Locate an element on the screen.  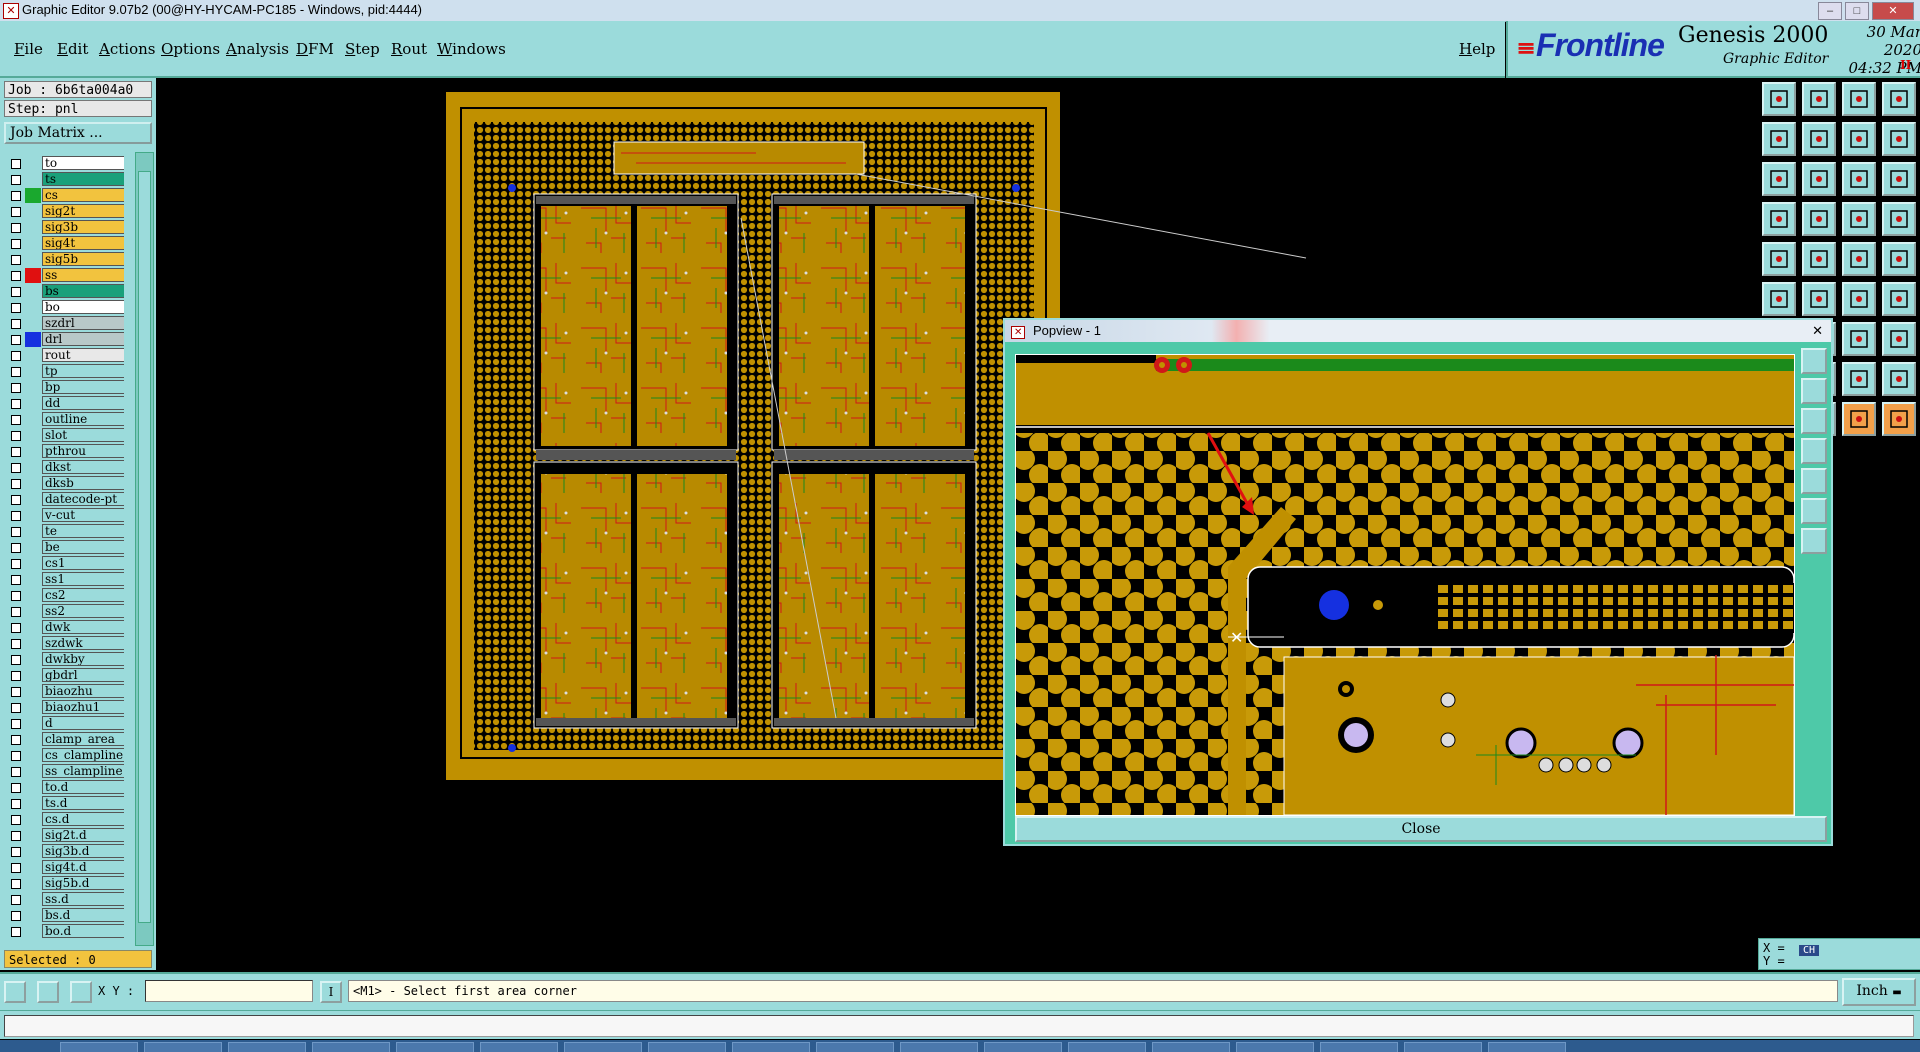
snapshot-icon is located at coordinates (1779, 259).